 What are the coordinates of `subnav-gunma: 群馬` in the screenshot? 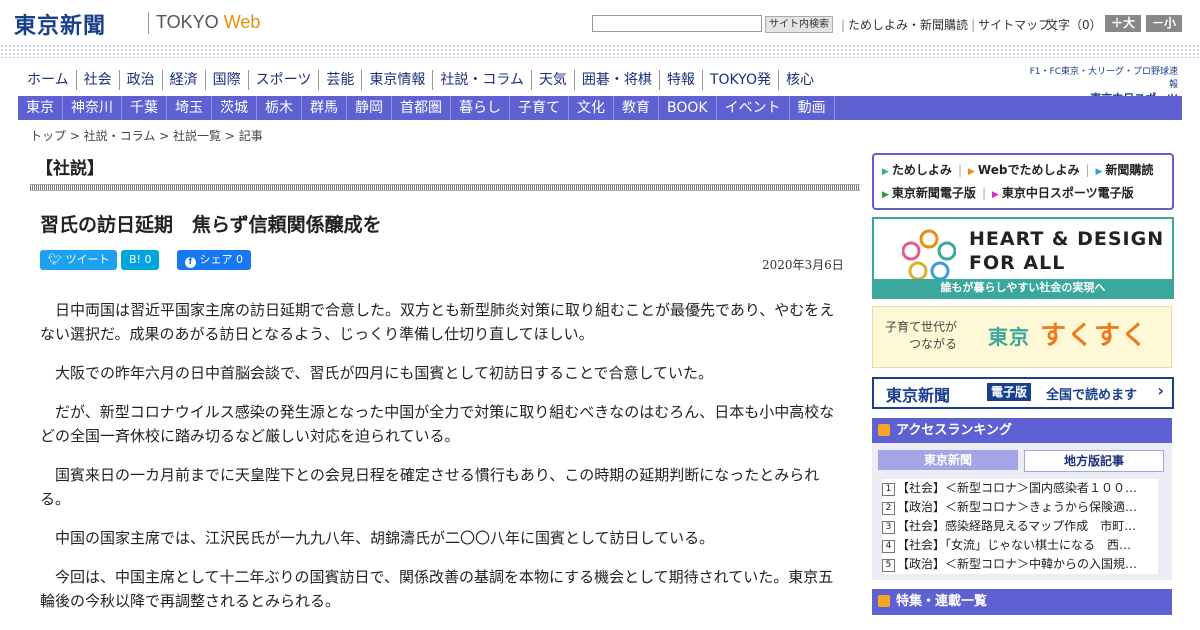 It's located at (324, 108).